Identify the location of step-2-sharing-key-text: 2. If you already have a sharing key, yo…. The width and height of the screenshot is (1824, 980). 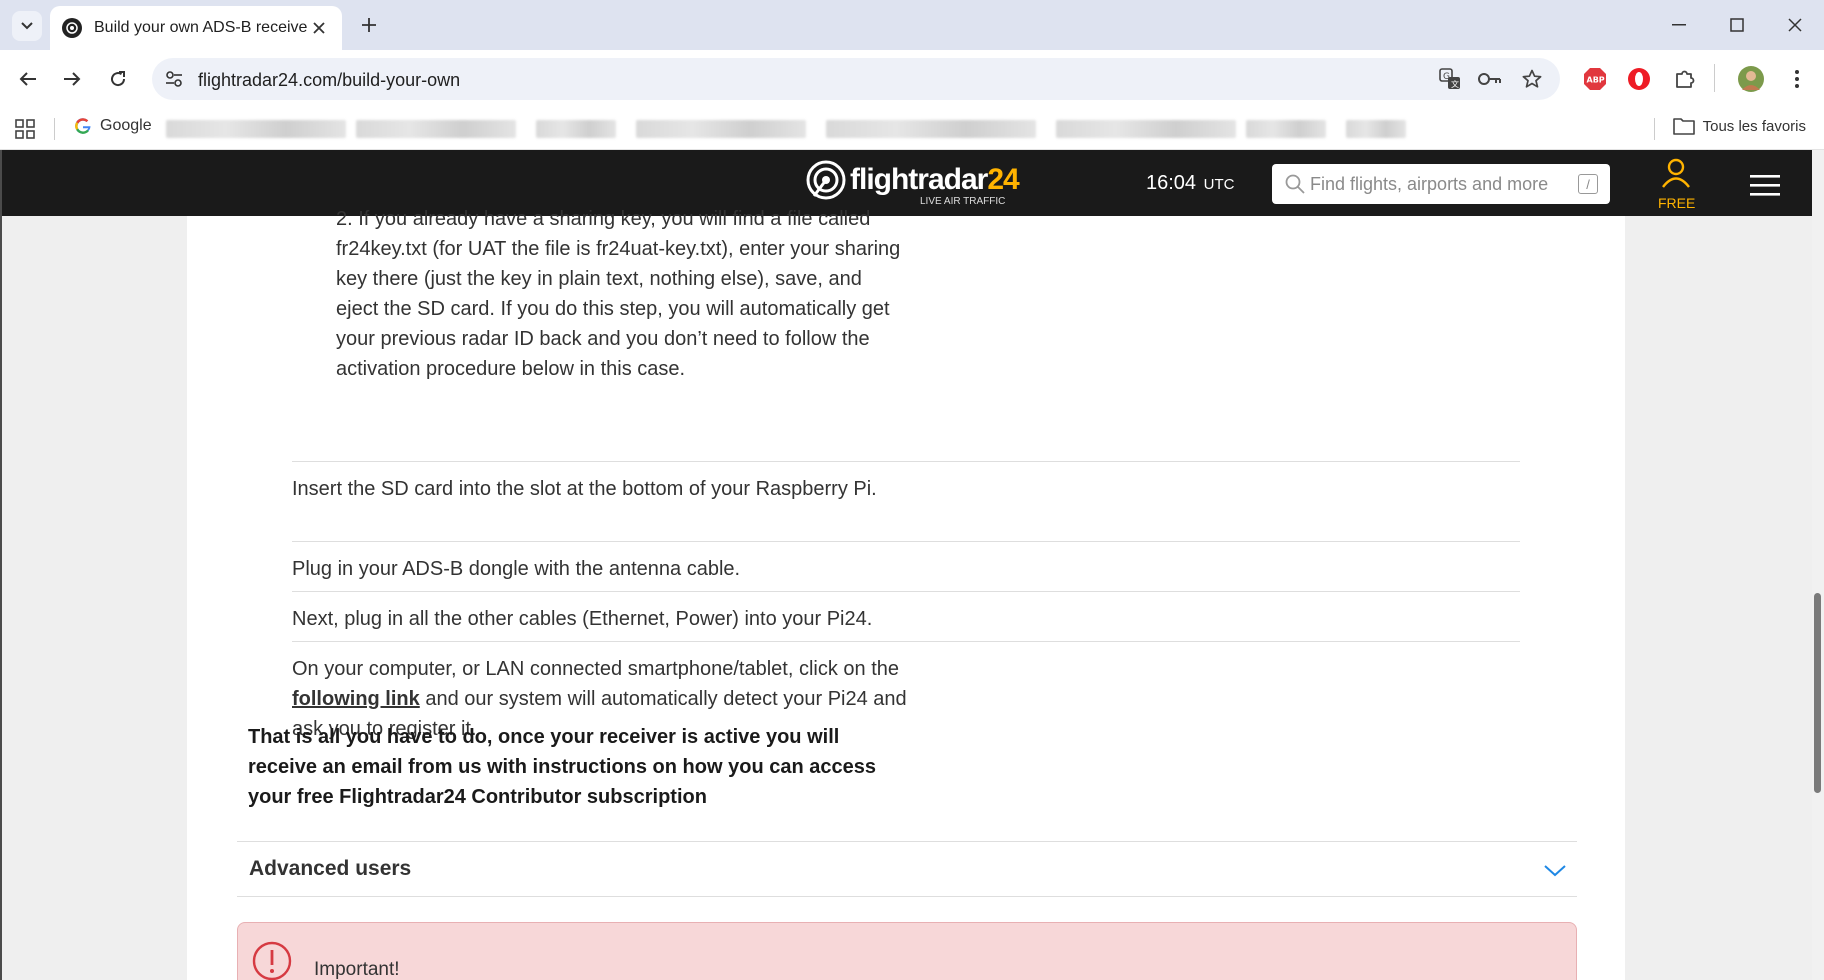
(618, 294).